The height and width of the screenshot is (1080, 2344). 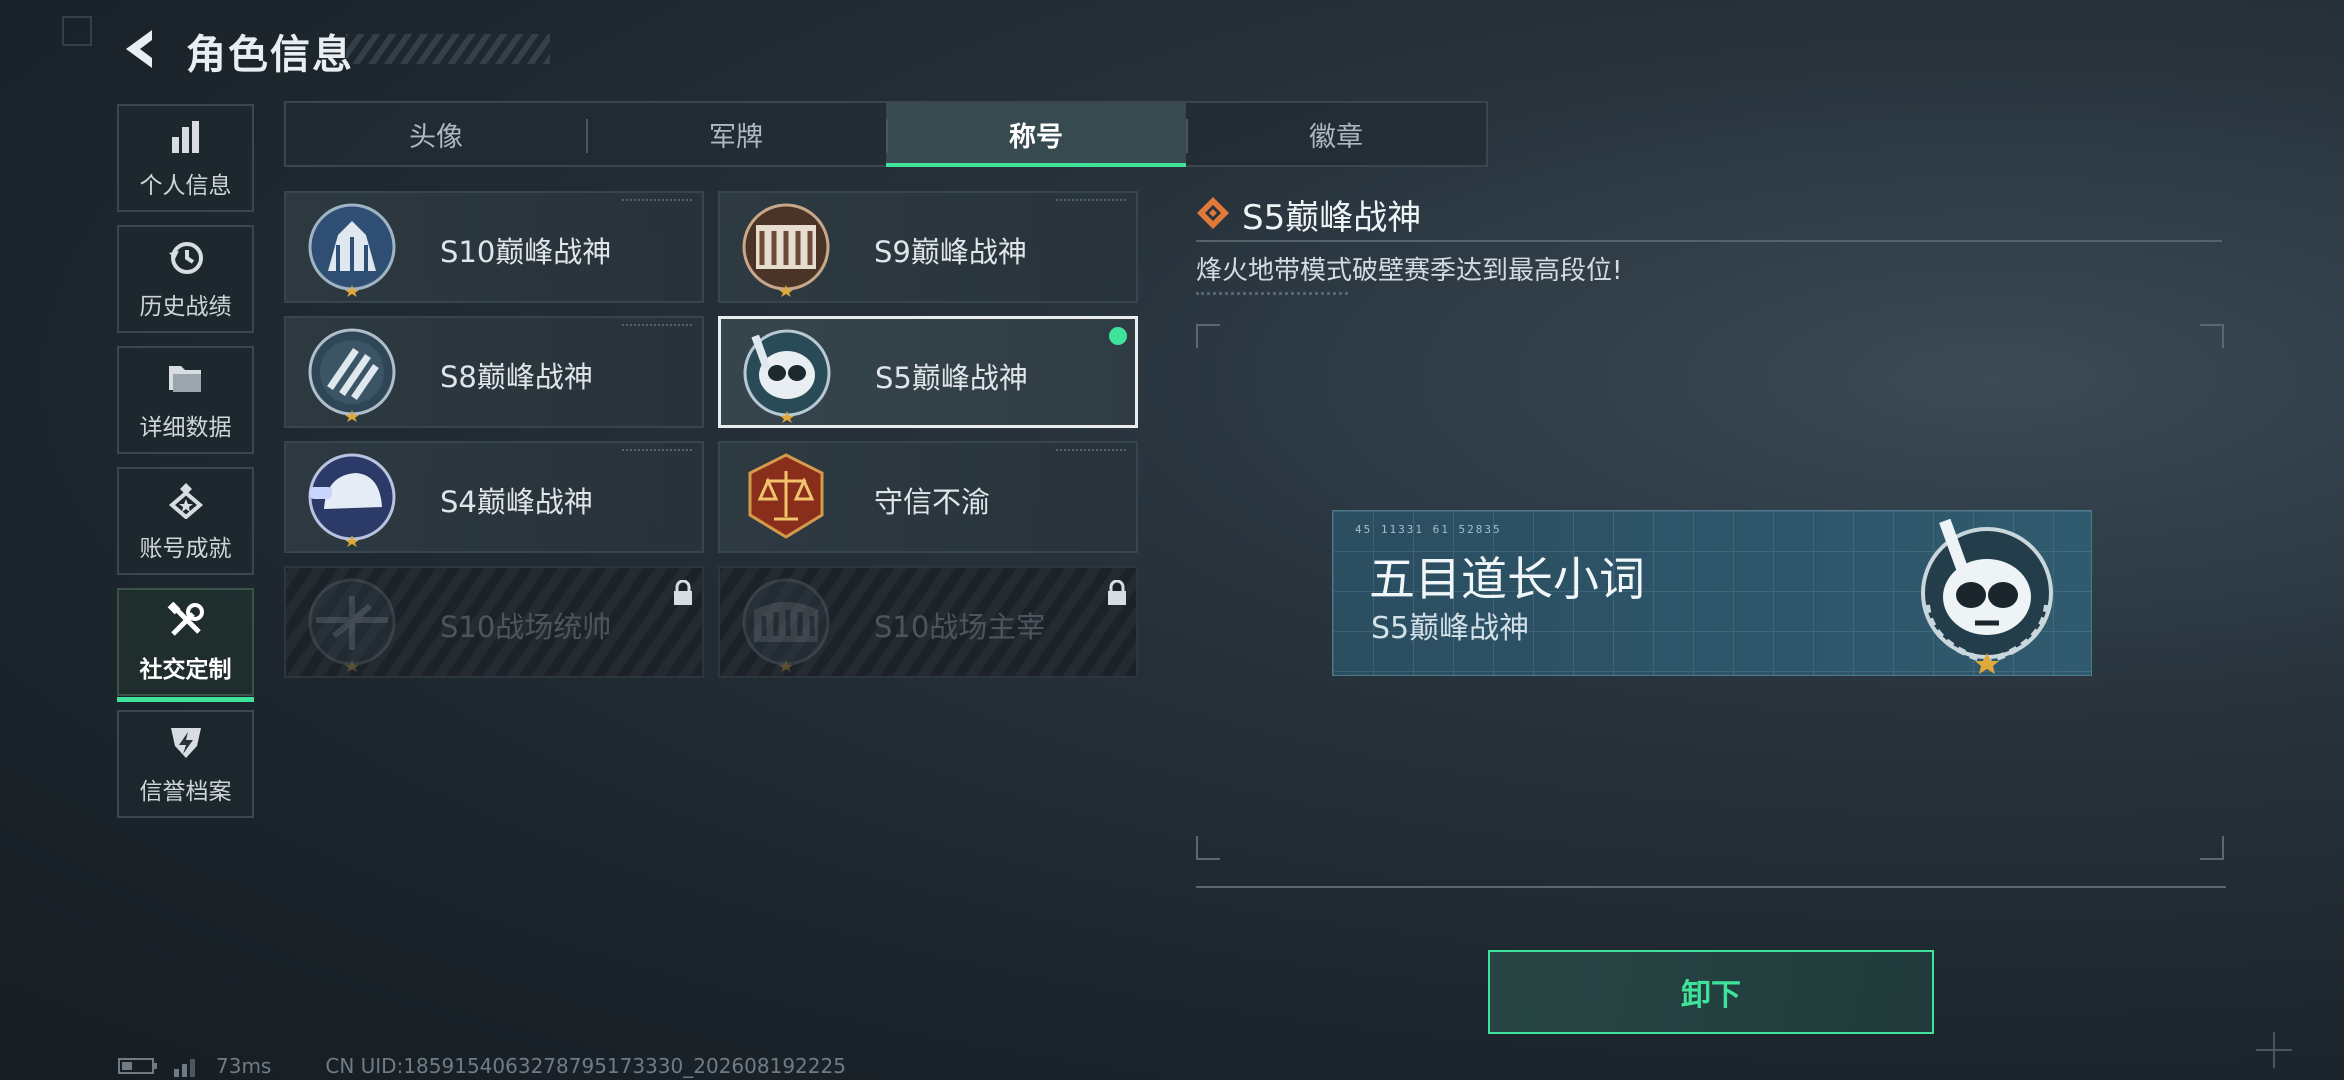 What do you see at coordinates (516, 502) in the screenshot?
I see `title-name: S4巅峰战神` at bounding box center [516, 502].